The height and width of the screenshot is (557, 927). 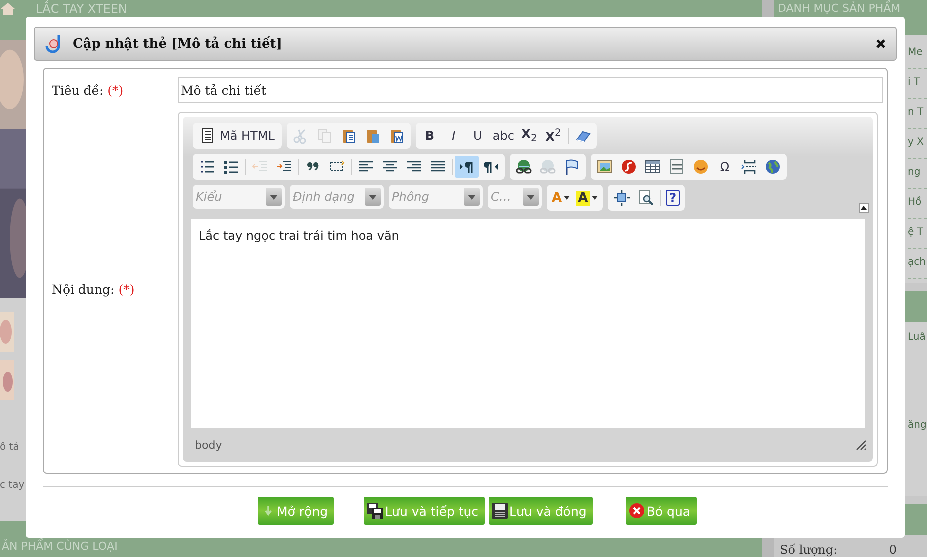 I want to click on category-item: y X, so click(x=917, y=143).